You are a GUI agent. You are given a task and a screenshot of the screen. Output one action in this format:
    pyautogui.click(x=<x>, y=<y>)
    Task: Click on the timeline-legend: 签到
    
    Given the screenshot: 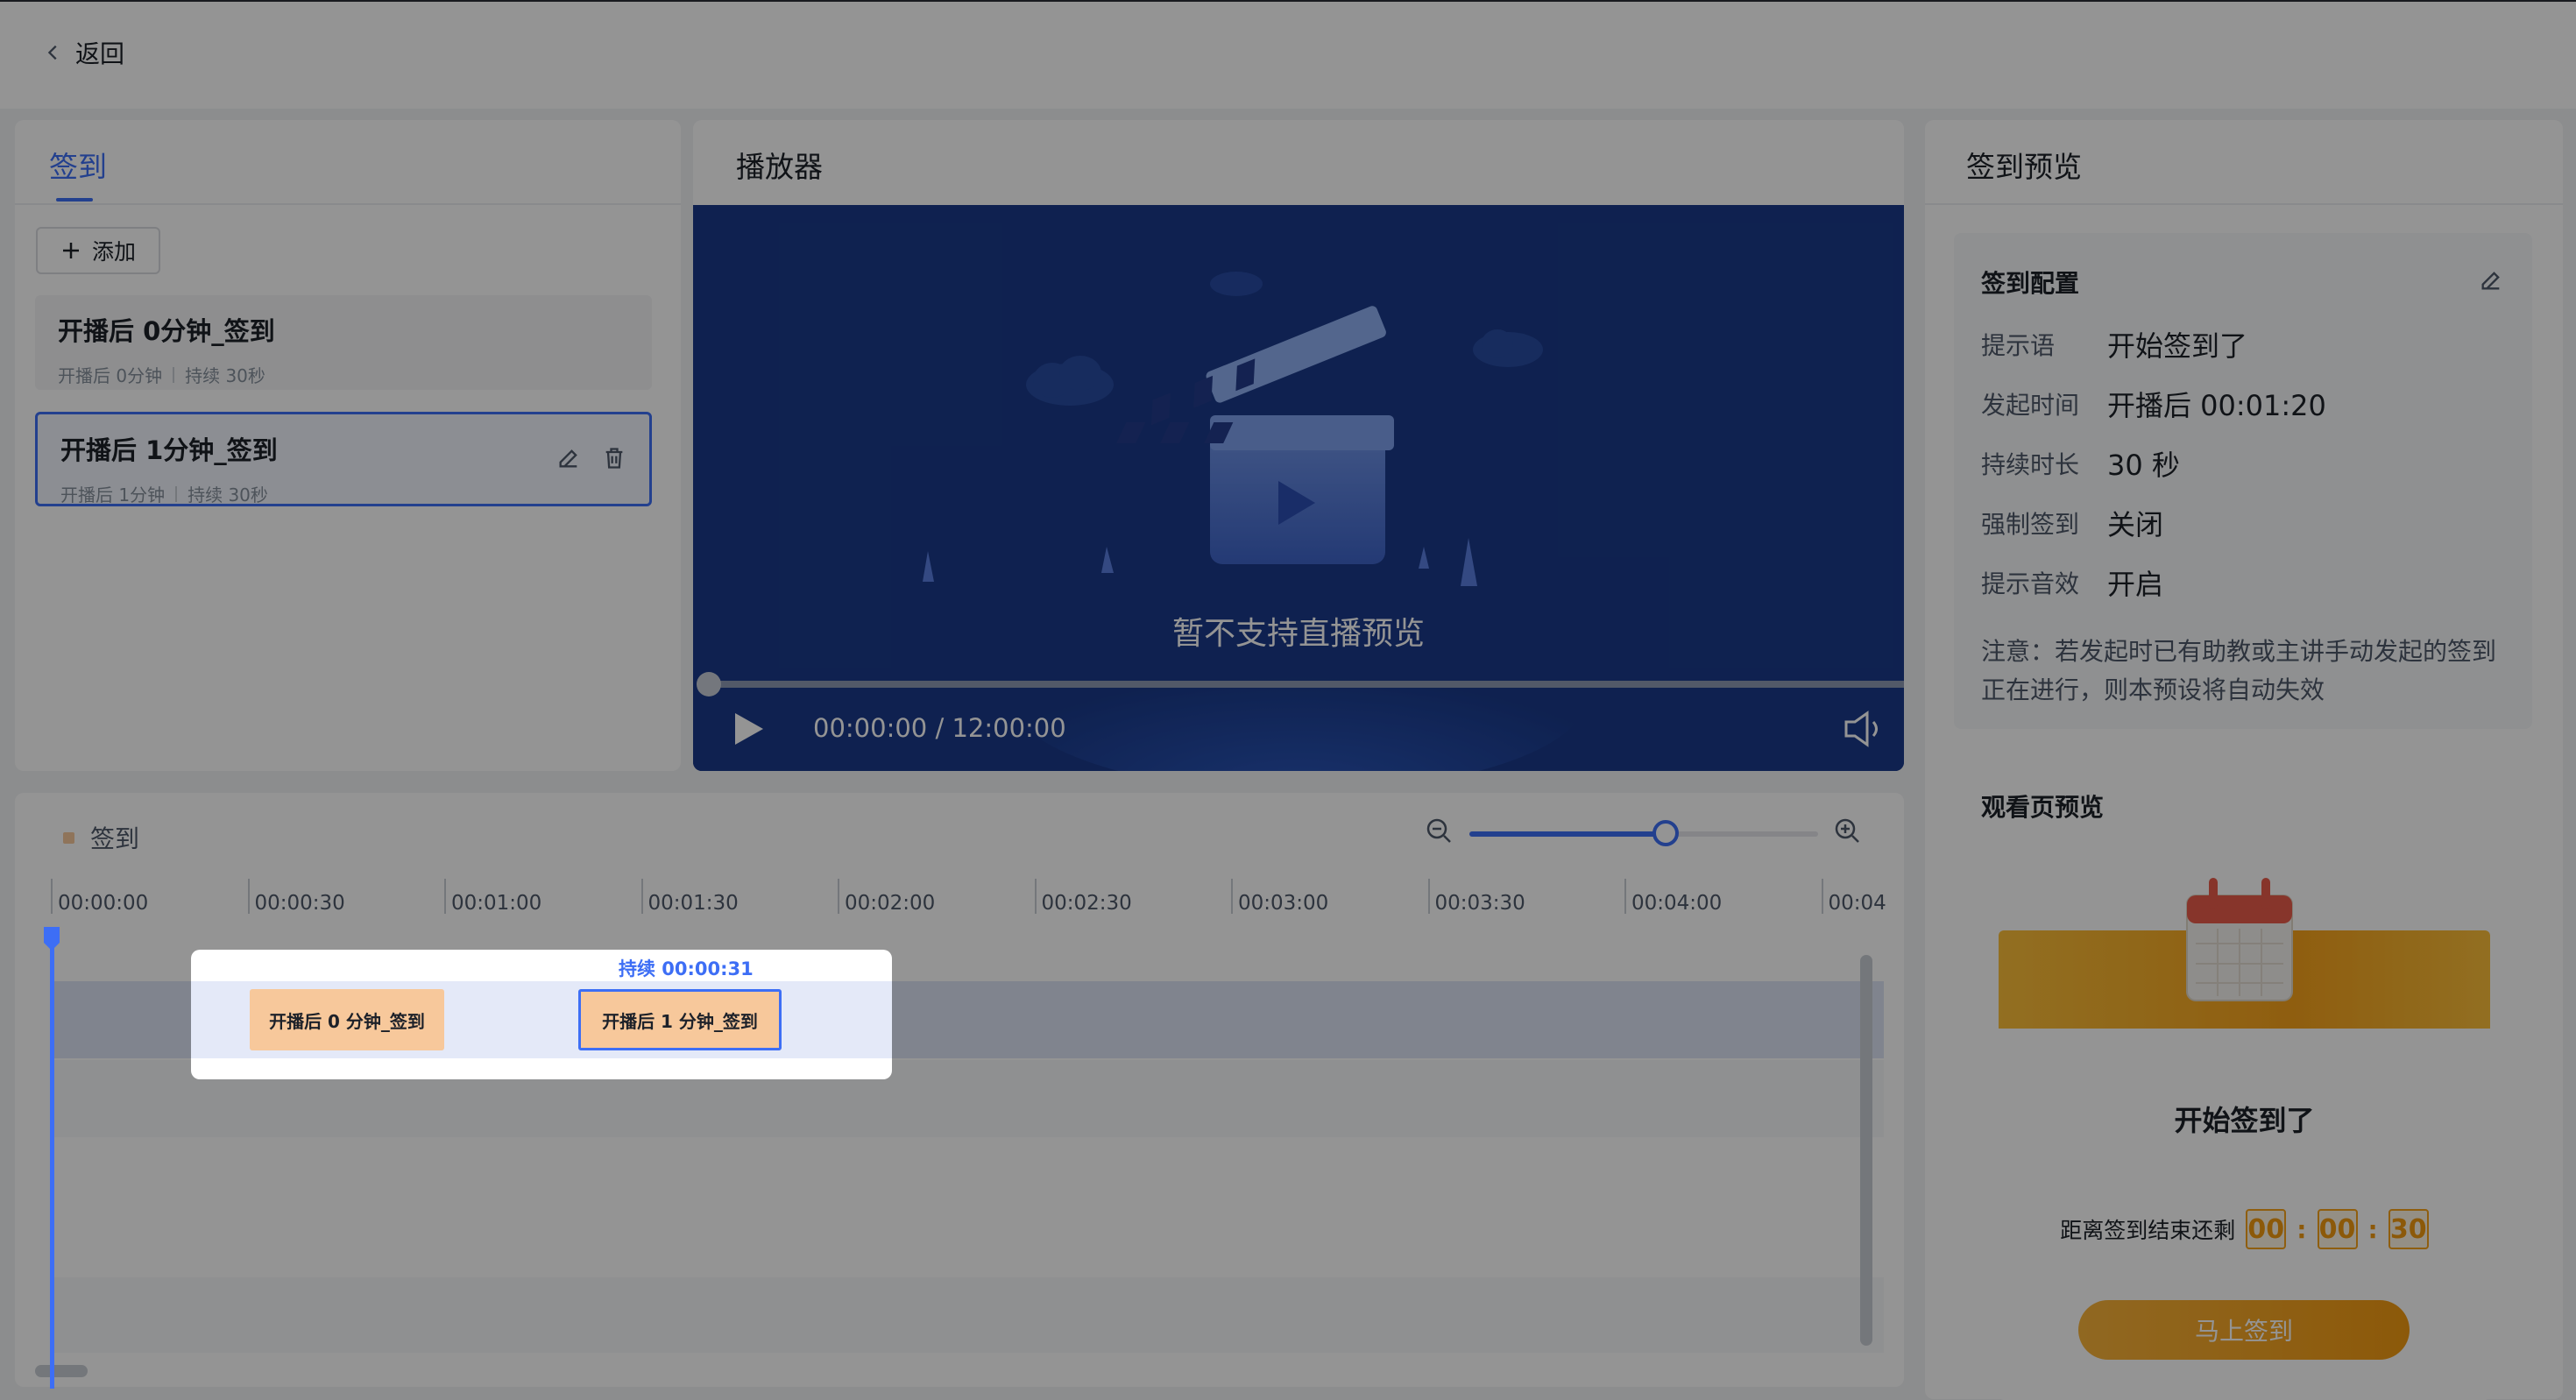 What is the action you would take?
    pyautogui.click(x=101, y=837)
    